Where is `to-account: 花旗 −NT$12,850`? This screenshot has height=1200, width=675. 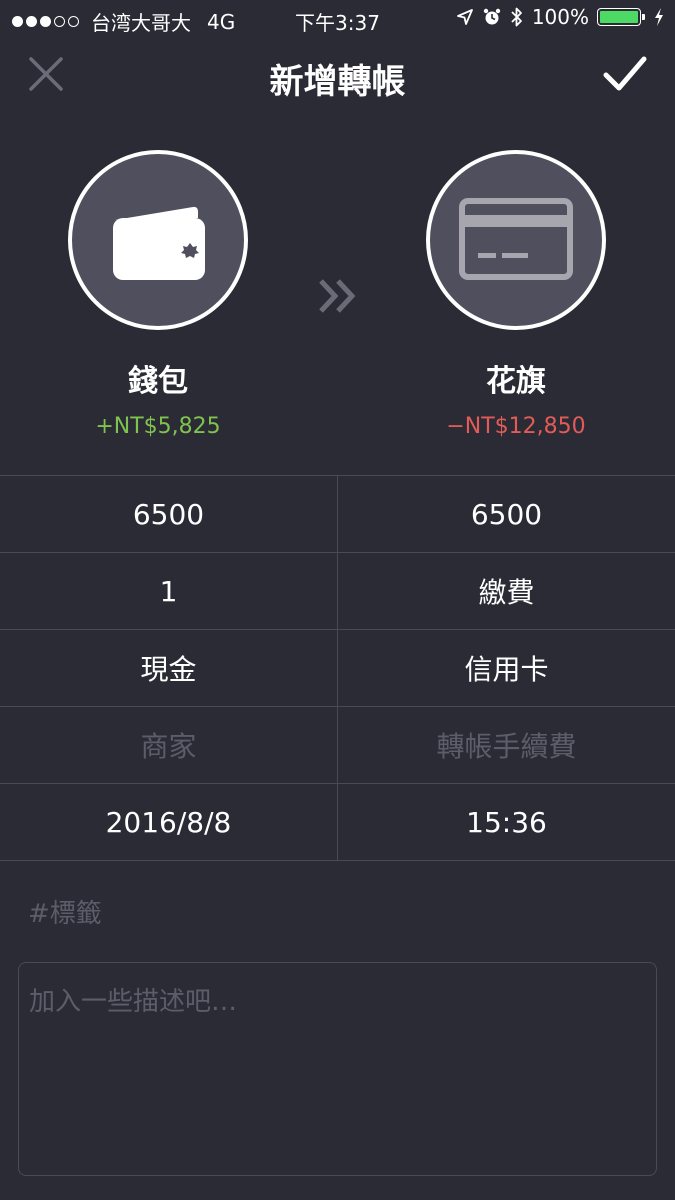
to-account: 花旗 −NT$12,850 is located at coordinates (516, 294).